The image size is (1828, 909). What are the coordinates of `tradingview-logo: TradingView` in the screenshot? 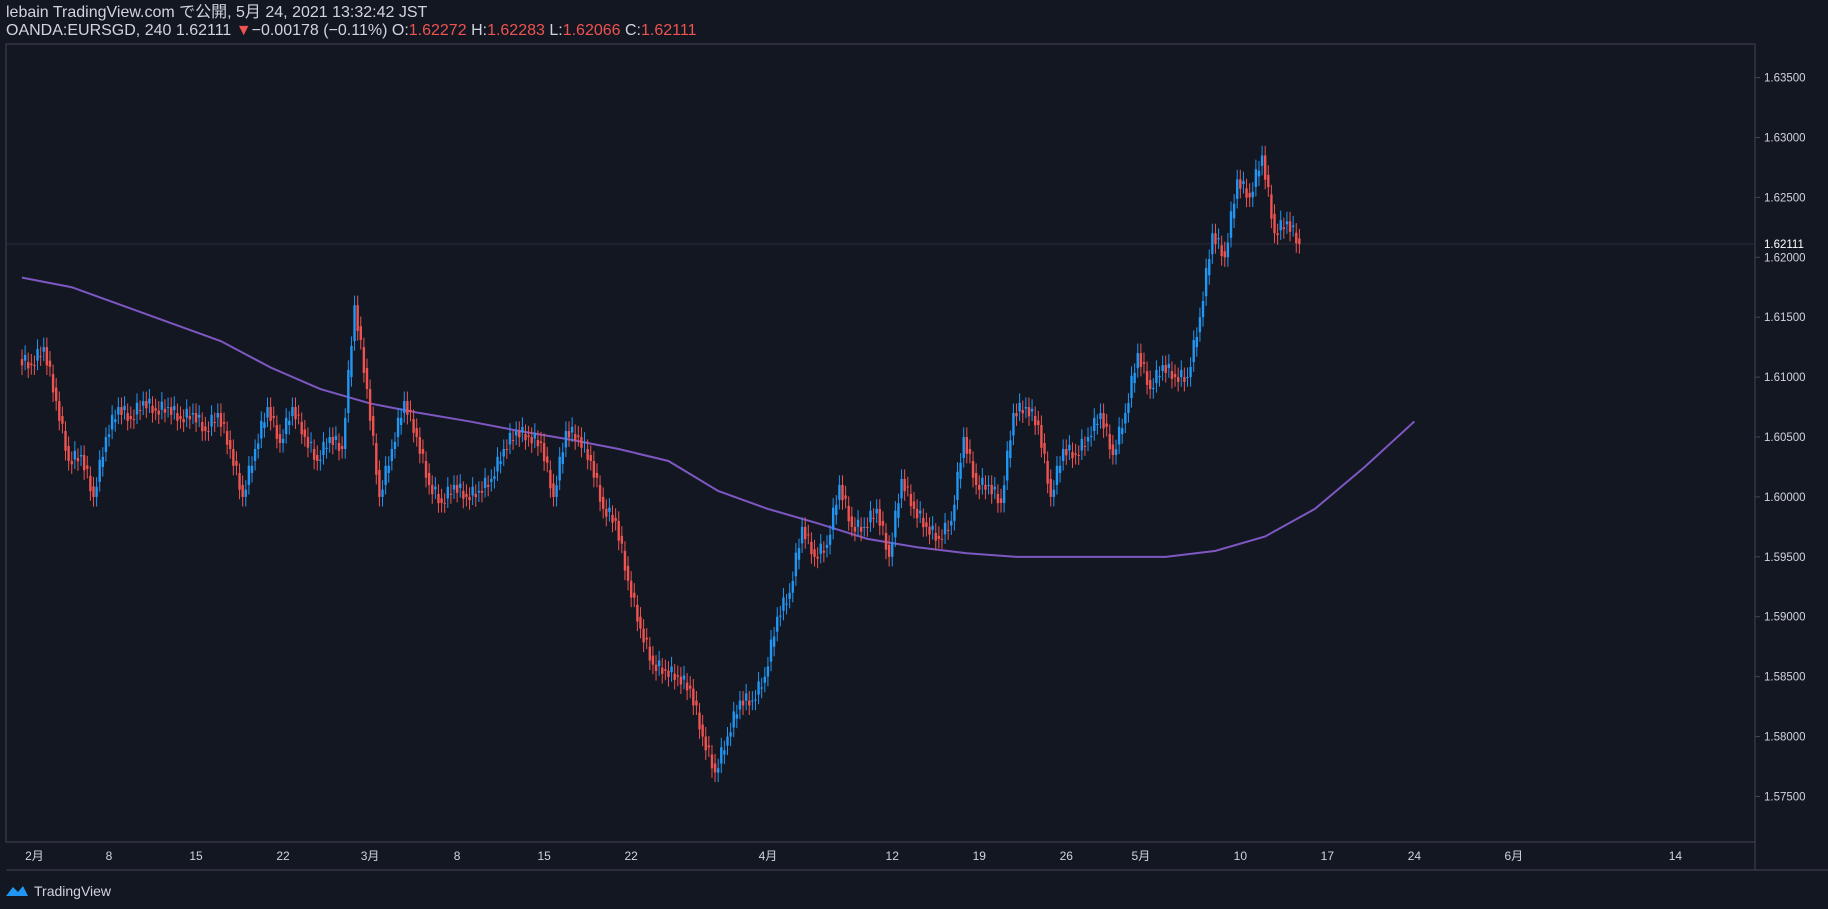 It's located at (57, 891).